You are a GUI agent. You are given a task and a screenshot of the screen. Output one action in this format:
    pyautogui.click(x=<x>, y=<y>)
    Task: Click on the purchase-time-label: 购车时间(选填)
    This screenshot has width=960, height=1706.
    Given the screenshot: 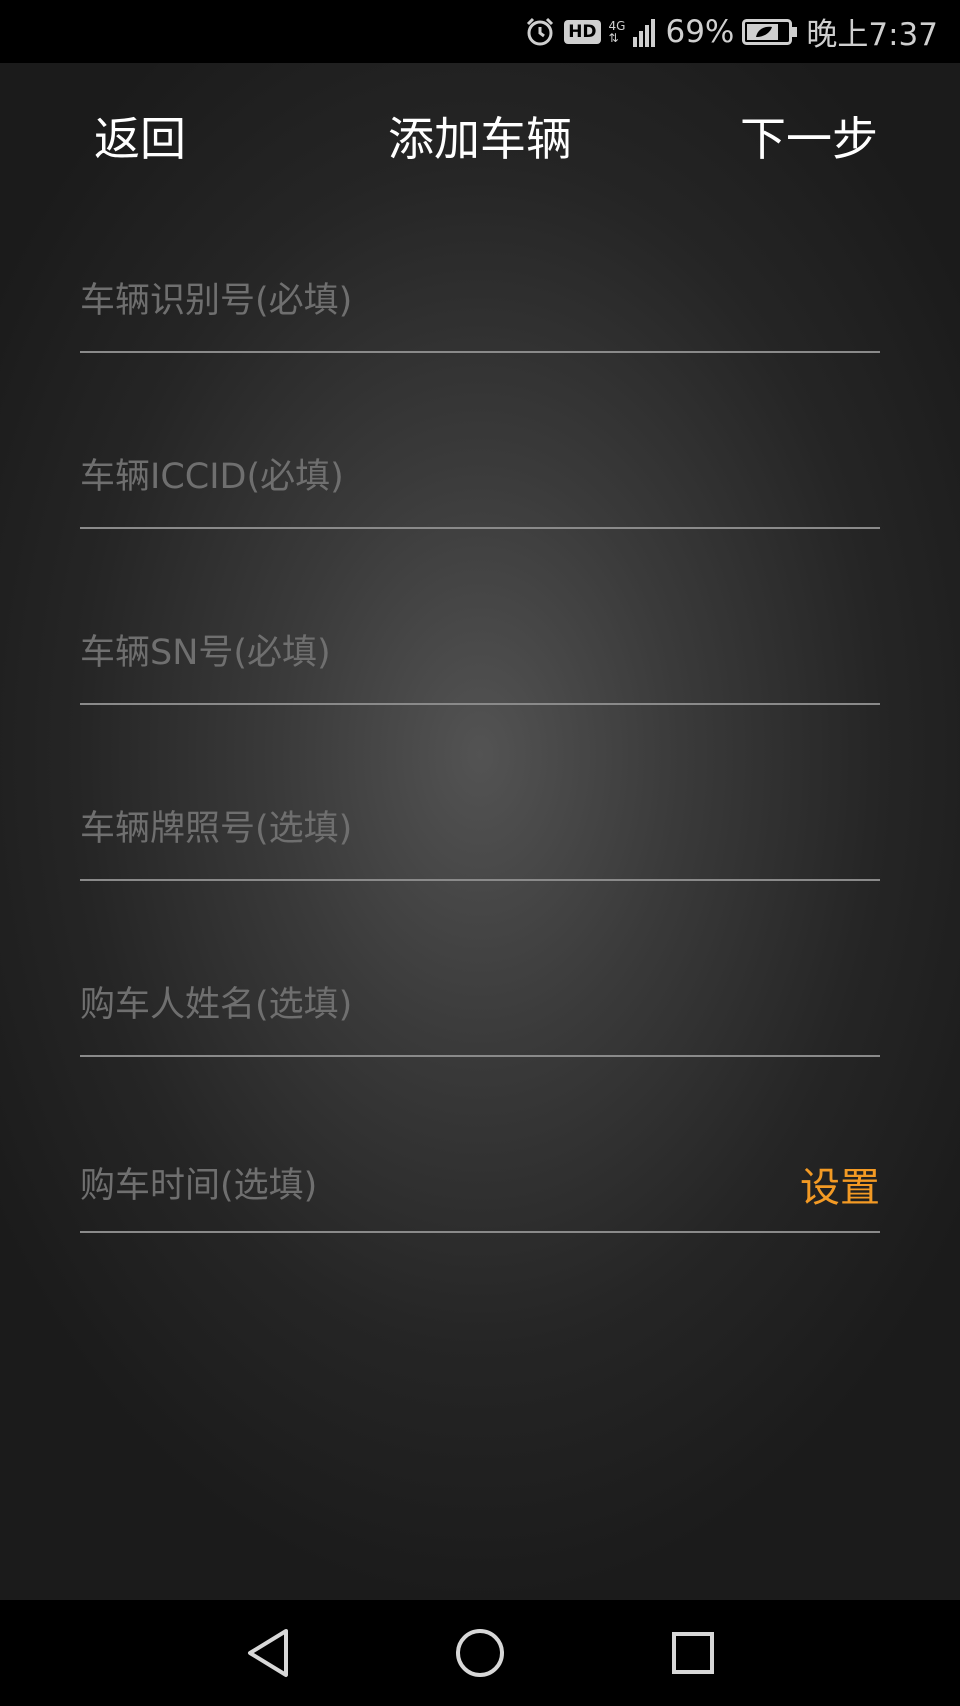 What is the action you would take?
    pyautogui.click(x=199, y=1186)
    